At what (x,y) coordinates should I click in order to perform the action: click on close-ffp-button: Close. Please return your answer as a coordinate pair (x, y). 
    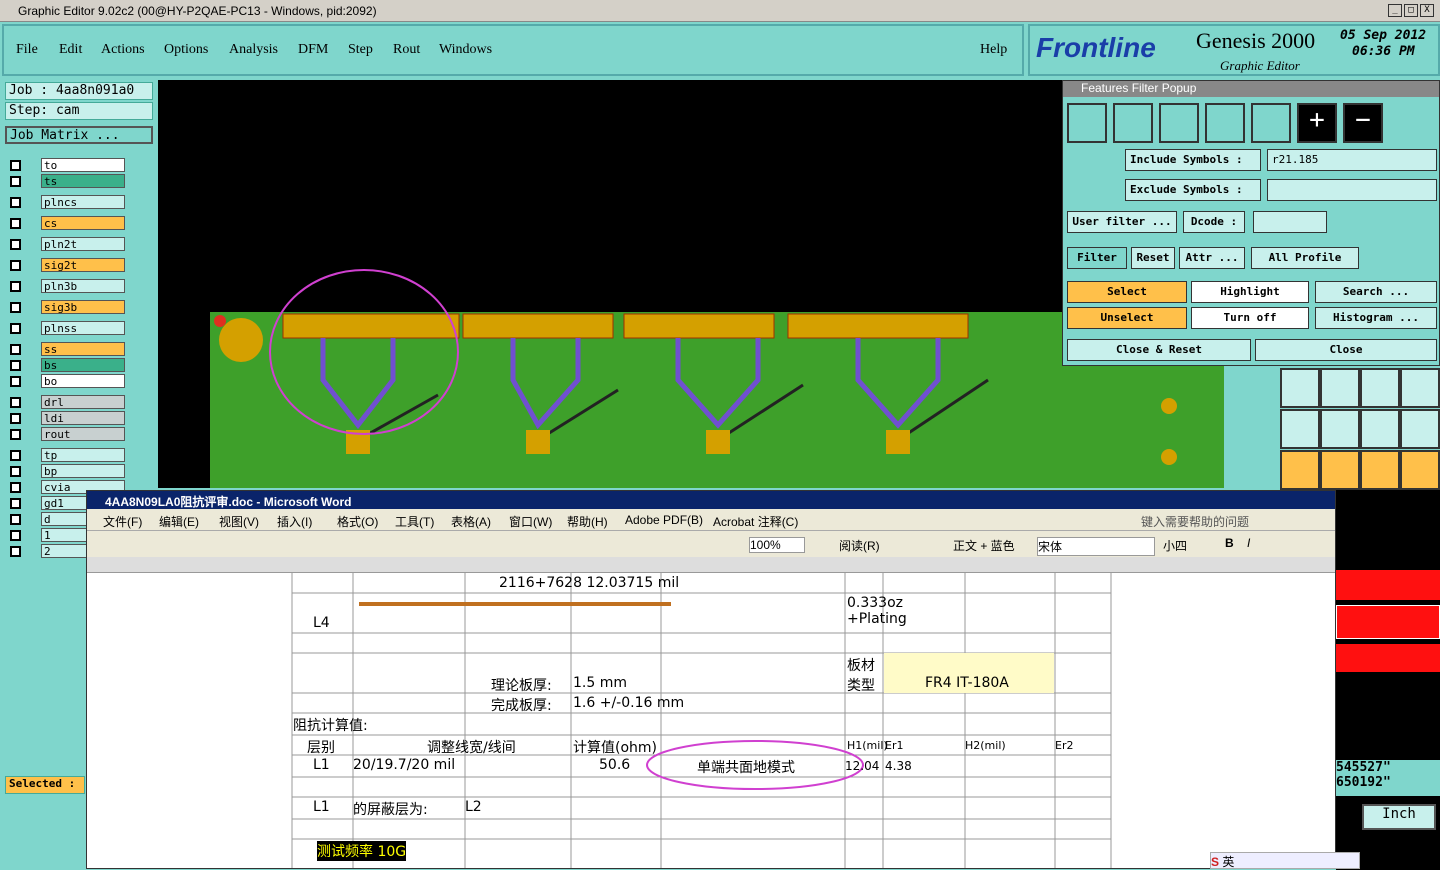
    Looking at the image, I should click on (1346, 350).